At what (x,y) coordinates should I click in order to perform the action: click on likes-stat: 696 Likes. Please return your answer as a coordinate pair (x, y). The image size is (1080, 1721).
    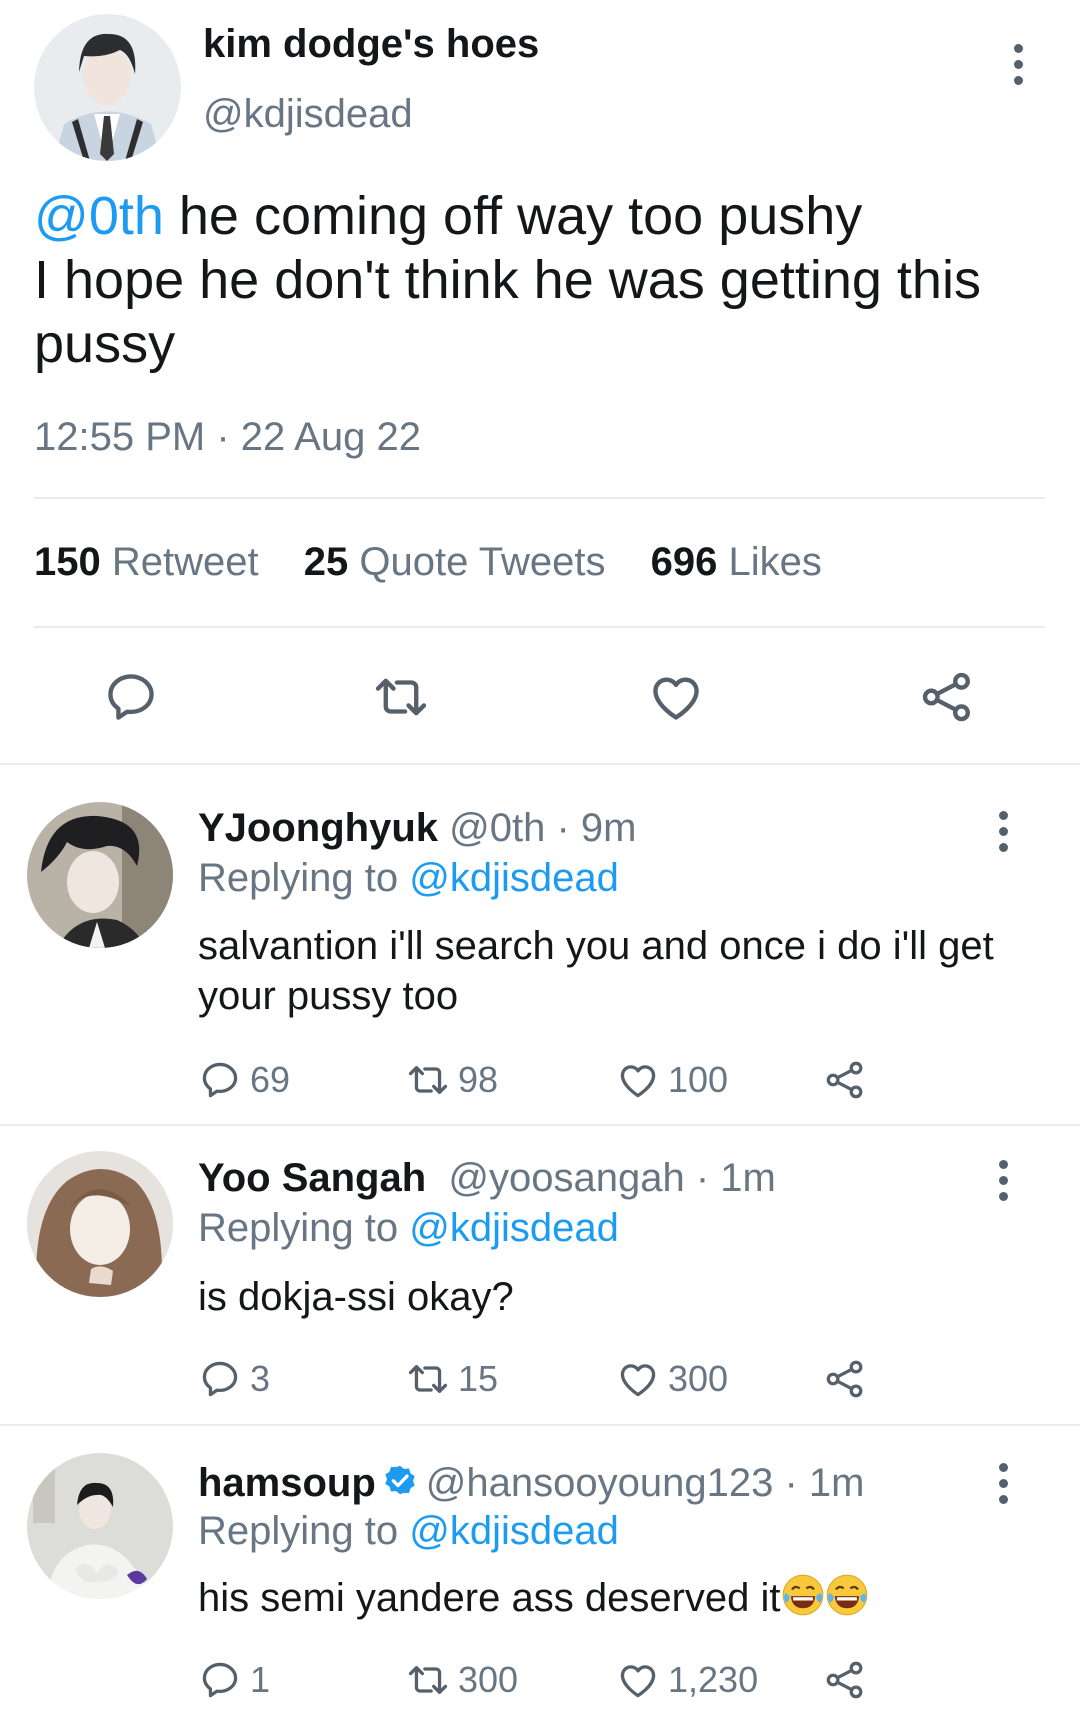
    Looking at the image, I should click on (736, 562).